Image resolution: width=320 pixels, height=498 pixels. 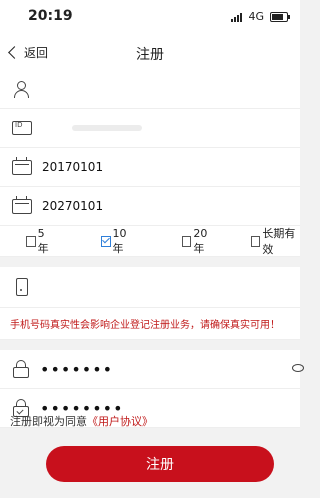 What do you see at coordinates (256, 16) in the screenshot?
I see `network-type: 4G` at bounding box center [256, 16].